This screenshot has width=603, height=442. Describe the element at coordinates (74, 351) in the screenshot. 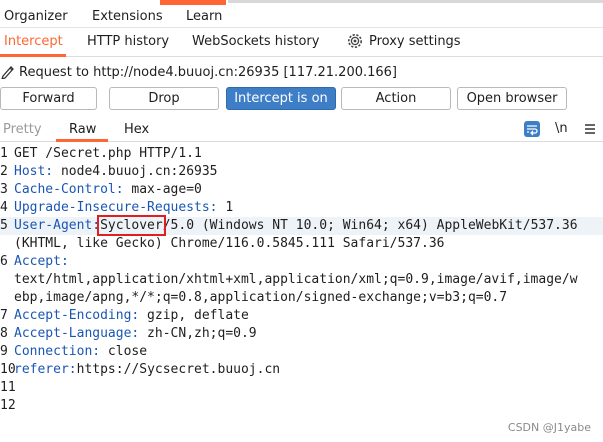

I see `editor-line: 9 Connection: close` at that location.